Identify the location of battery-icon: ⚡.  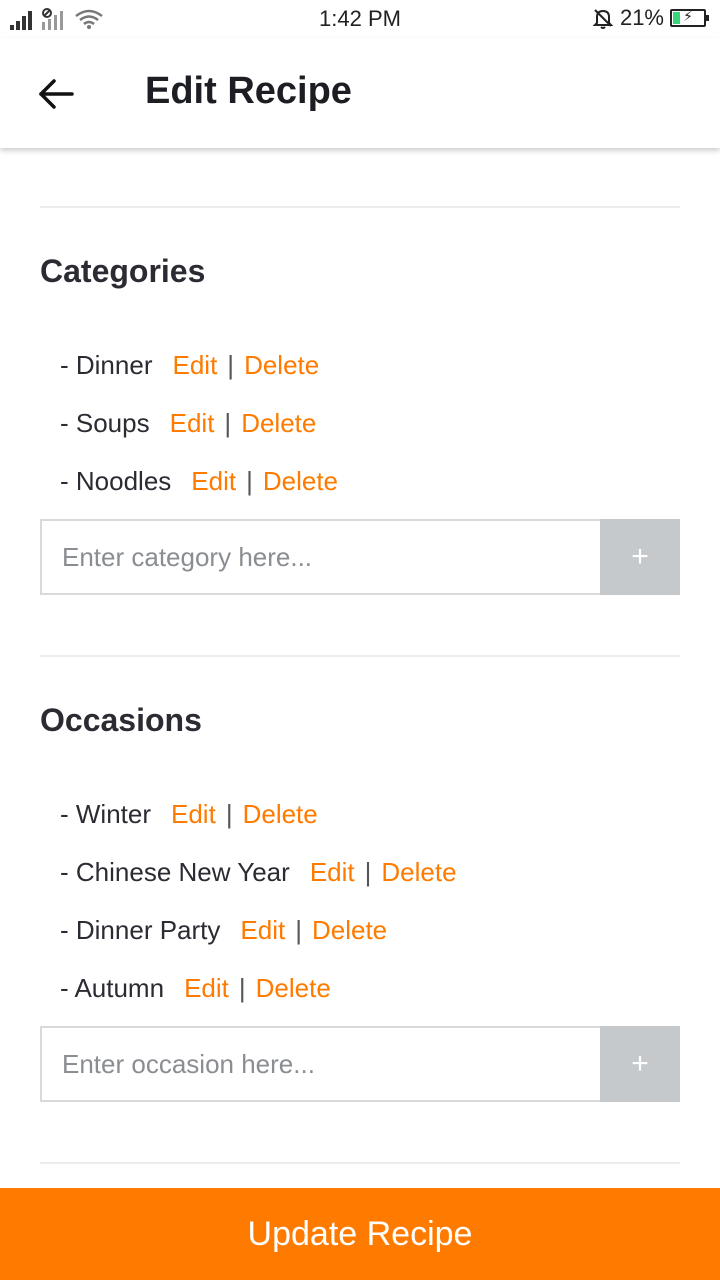
(689, 17).